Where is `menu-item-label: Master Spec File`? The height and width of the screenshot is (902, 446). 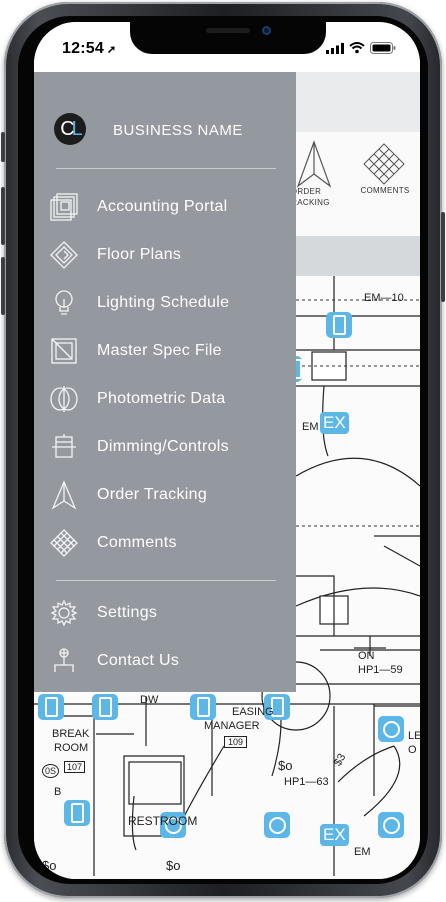
menu-item-label: Master Spec File is located at coordinates (159, 350).